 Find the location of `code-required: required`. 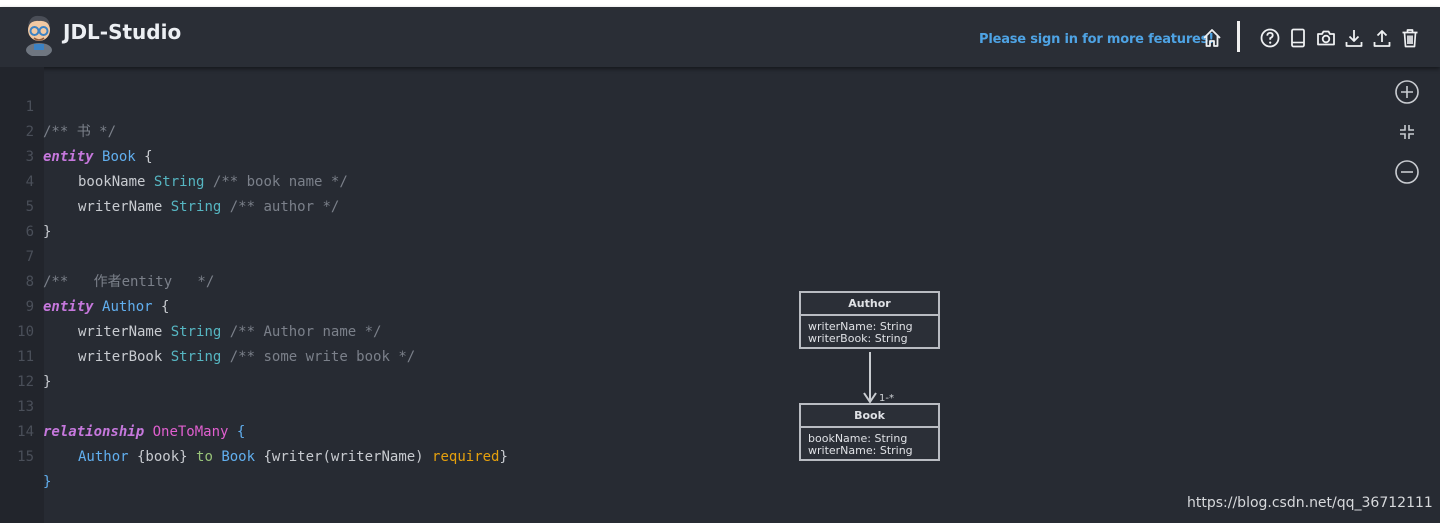

code-required: required is located at coordinates (466, 457).